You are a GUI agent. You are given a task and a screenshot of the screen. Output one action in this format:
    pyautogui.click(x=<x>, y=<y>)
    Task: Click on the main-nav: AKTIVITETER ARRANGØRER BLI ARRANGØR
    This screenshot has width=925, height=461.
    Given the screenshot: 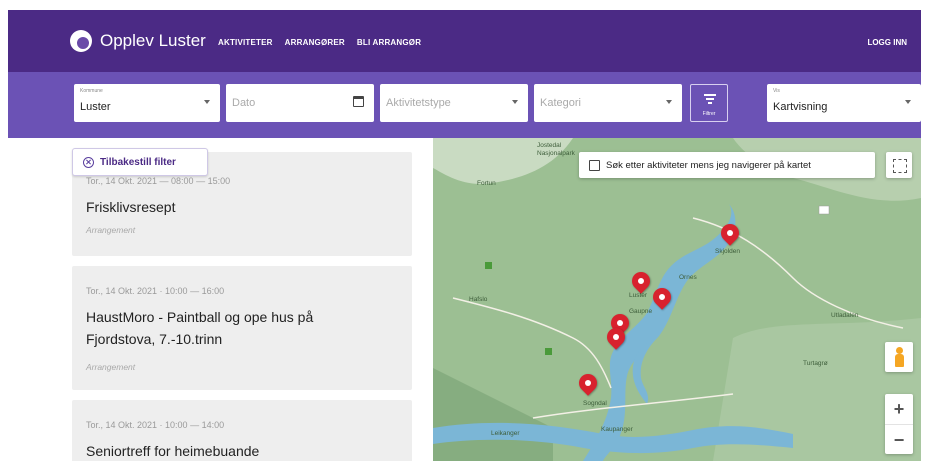 What is the action you would take?
    pyautogui.click(x=319, y=42)
    